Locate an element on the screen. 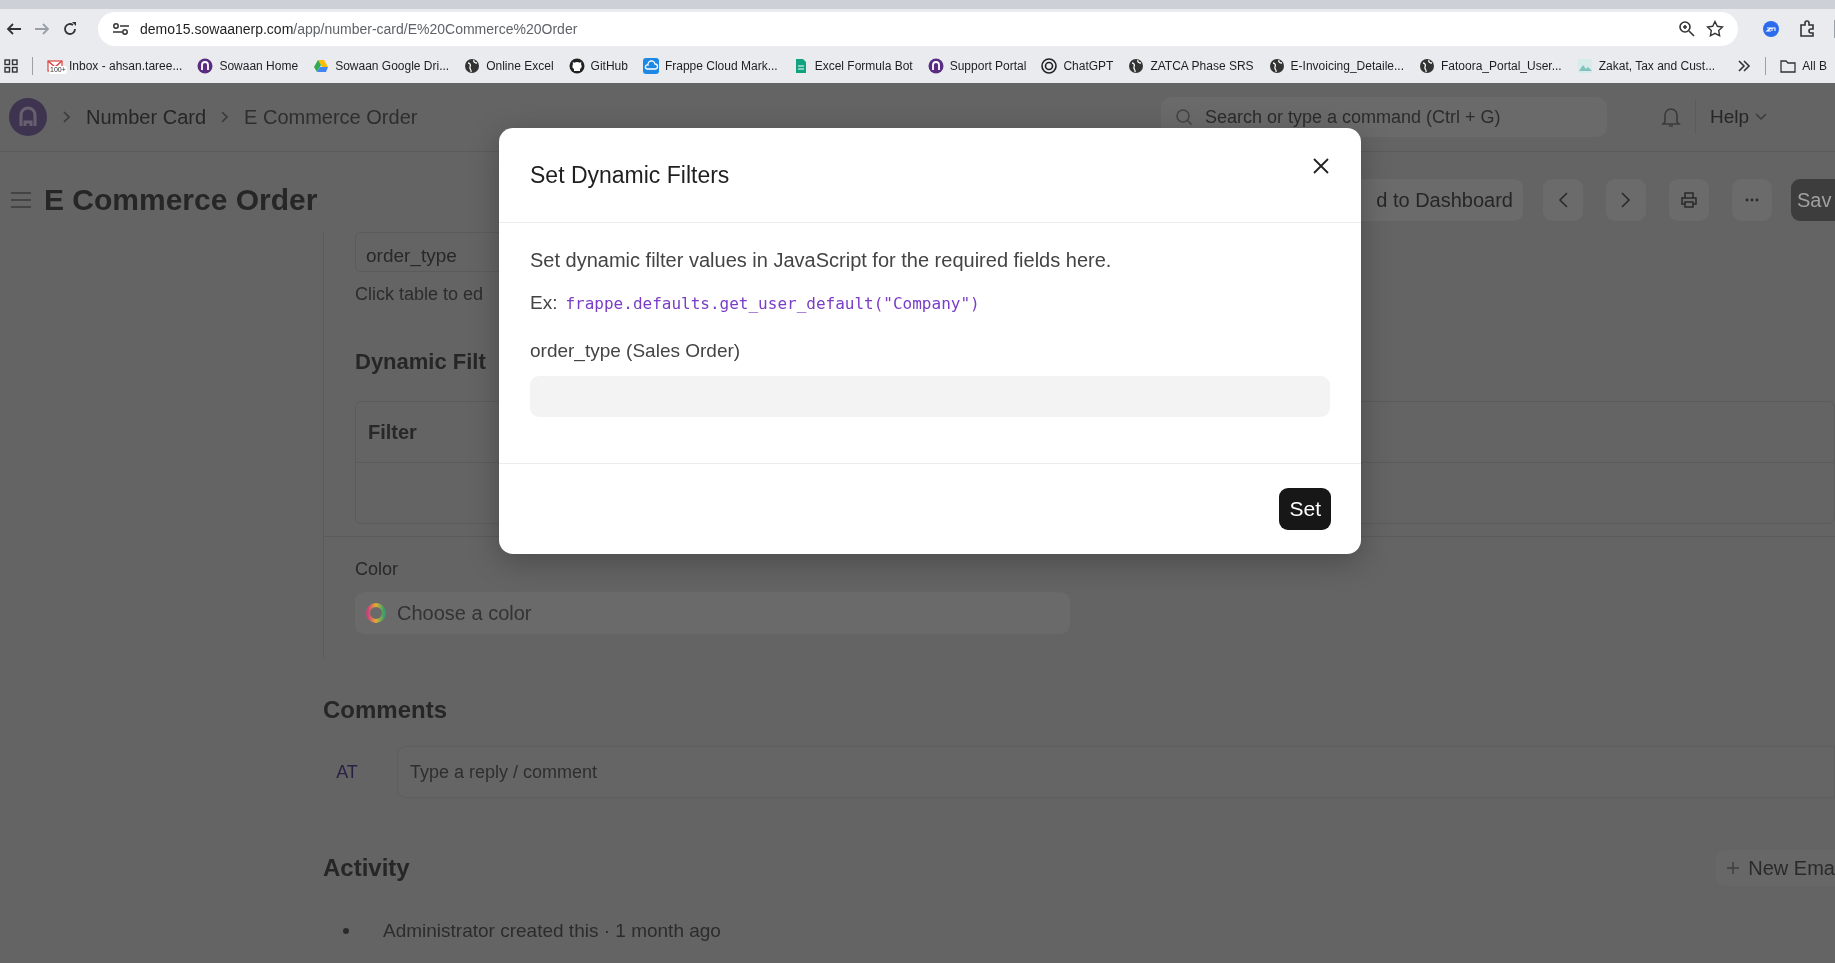 The height and width of the screenshot is (963, 1835). triangle-icon is located at coordinates (321, 66).